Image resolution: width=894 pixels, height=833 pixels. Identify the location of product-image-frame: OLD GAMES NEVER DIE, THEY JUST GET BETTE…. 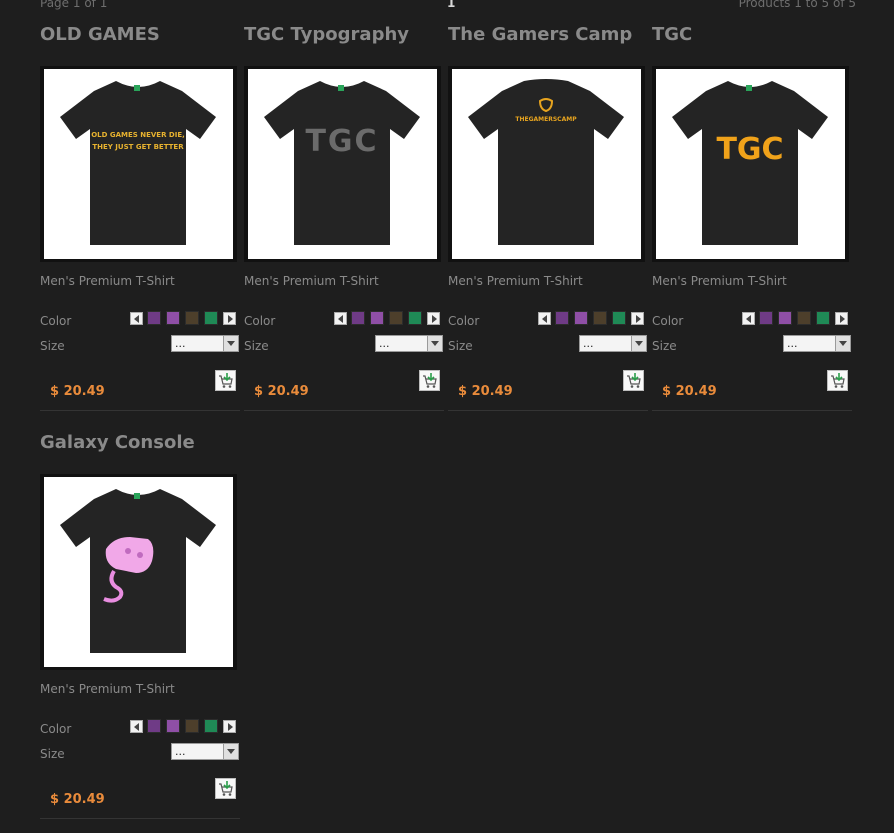
(138, 164).